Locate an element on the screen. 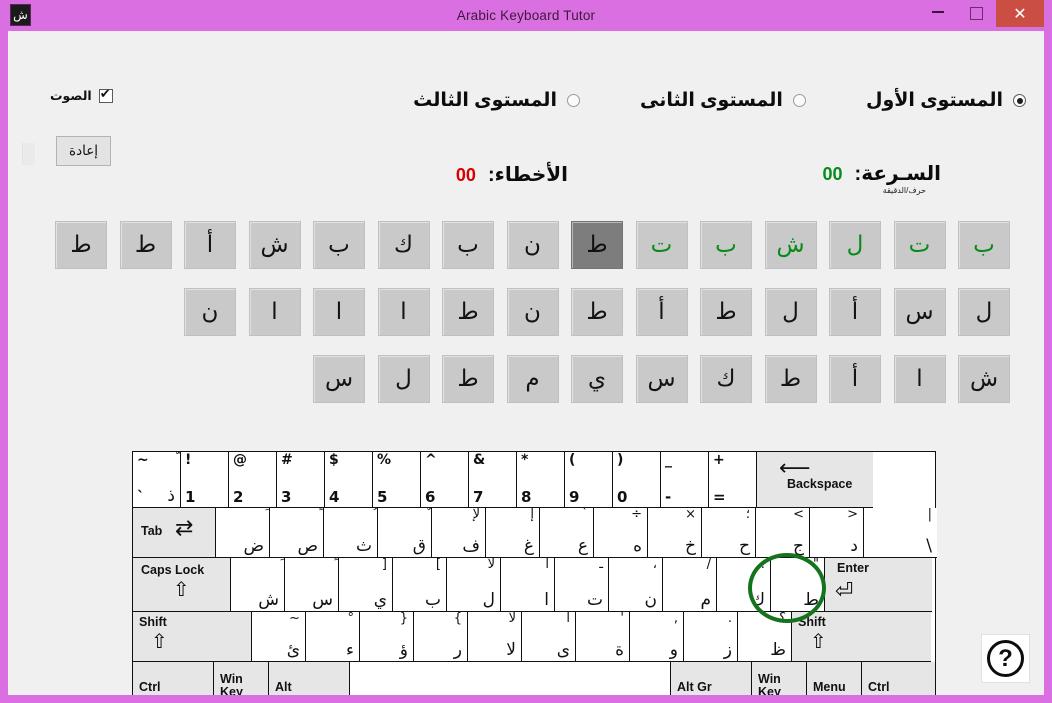 The height and width of the screenshot is (703, 1052). level-option-3: المستوى الثالث is located at coordinates (496, 100).